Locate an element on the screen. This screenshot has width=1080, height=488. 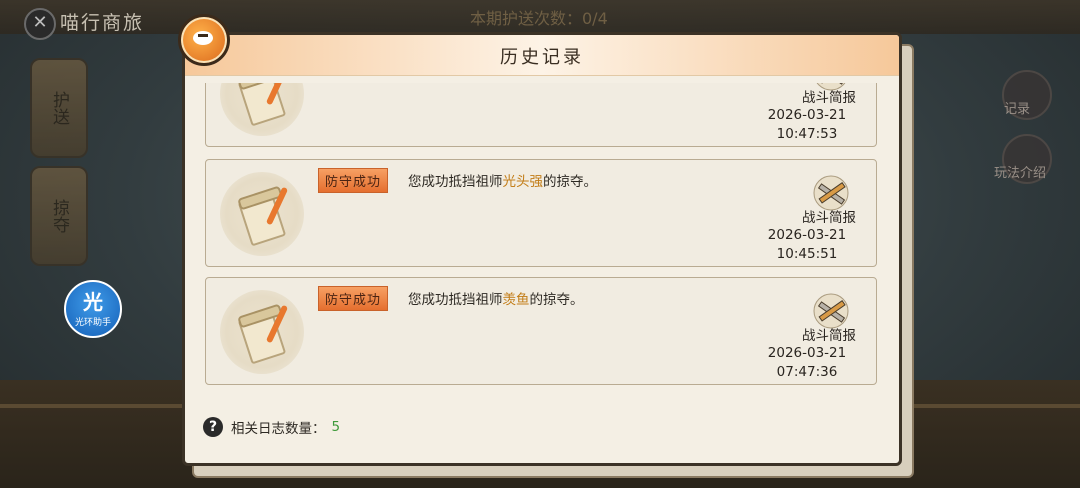
record-time: 10:45:51 is located at coordinates (807, 254).